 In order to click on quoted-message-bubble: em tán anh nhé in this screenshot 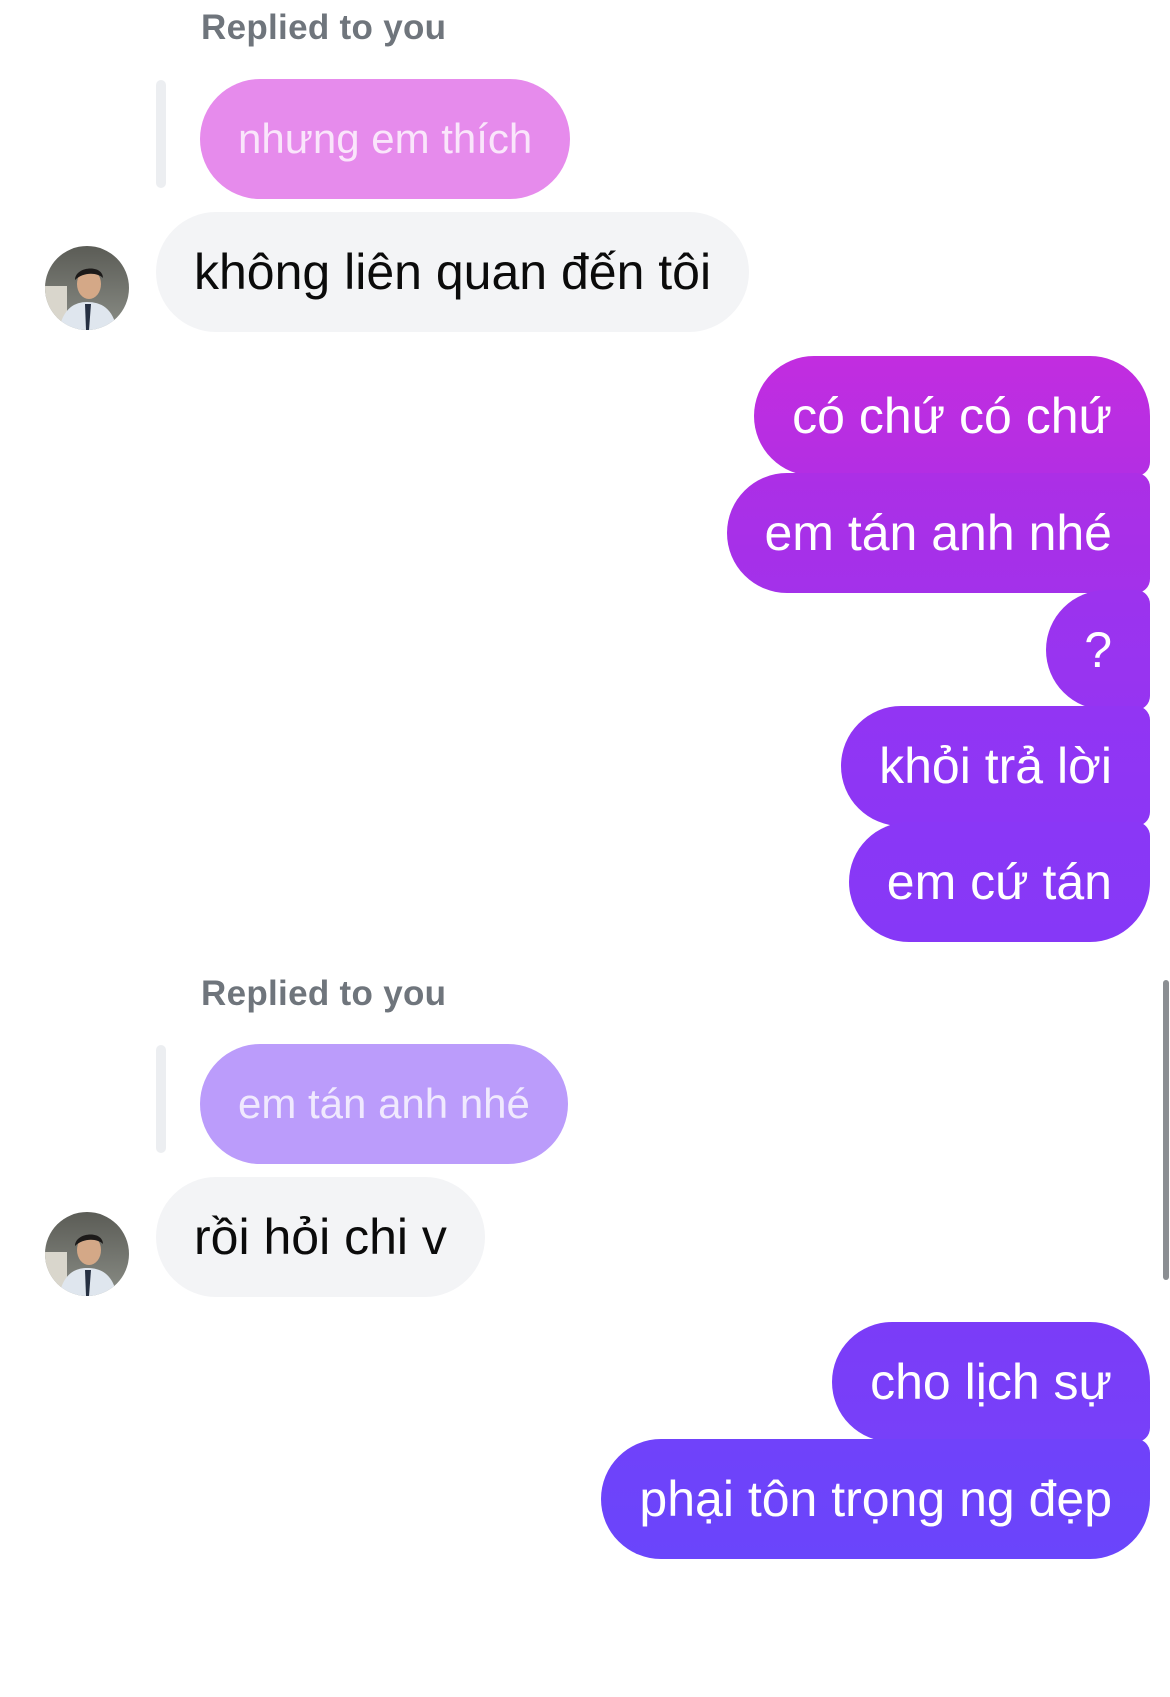, I will do `click(384, 1104)`.